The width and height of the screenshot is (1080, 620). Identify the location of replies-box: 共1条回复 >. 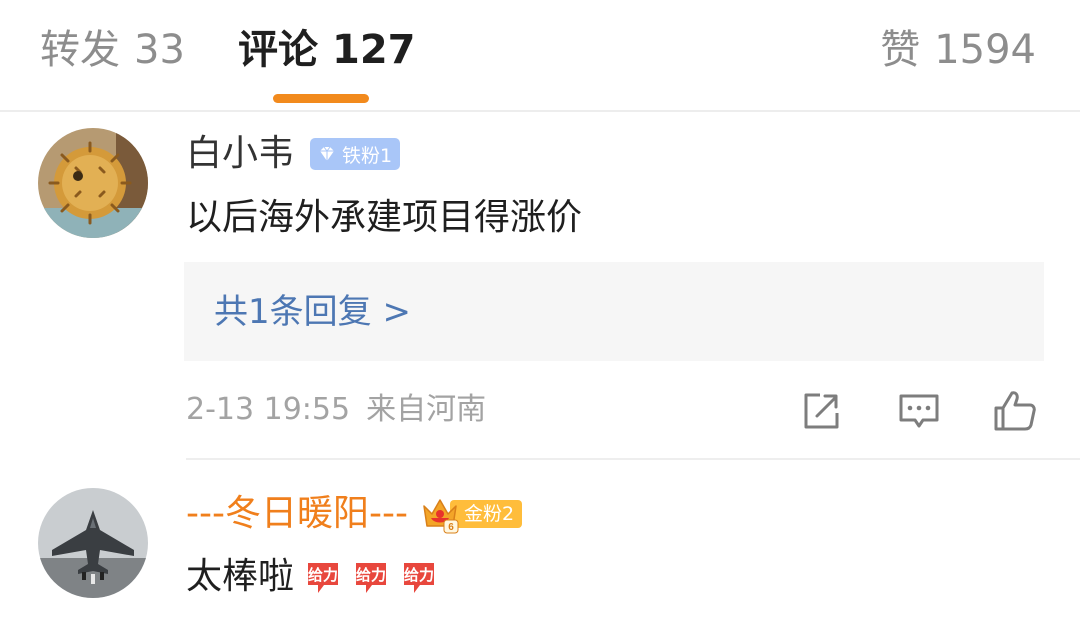
(614, 311).